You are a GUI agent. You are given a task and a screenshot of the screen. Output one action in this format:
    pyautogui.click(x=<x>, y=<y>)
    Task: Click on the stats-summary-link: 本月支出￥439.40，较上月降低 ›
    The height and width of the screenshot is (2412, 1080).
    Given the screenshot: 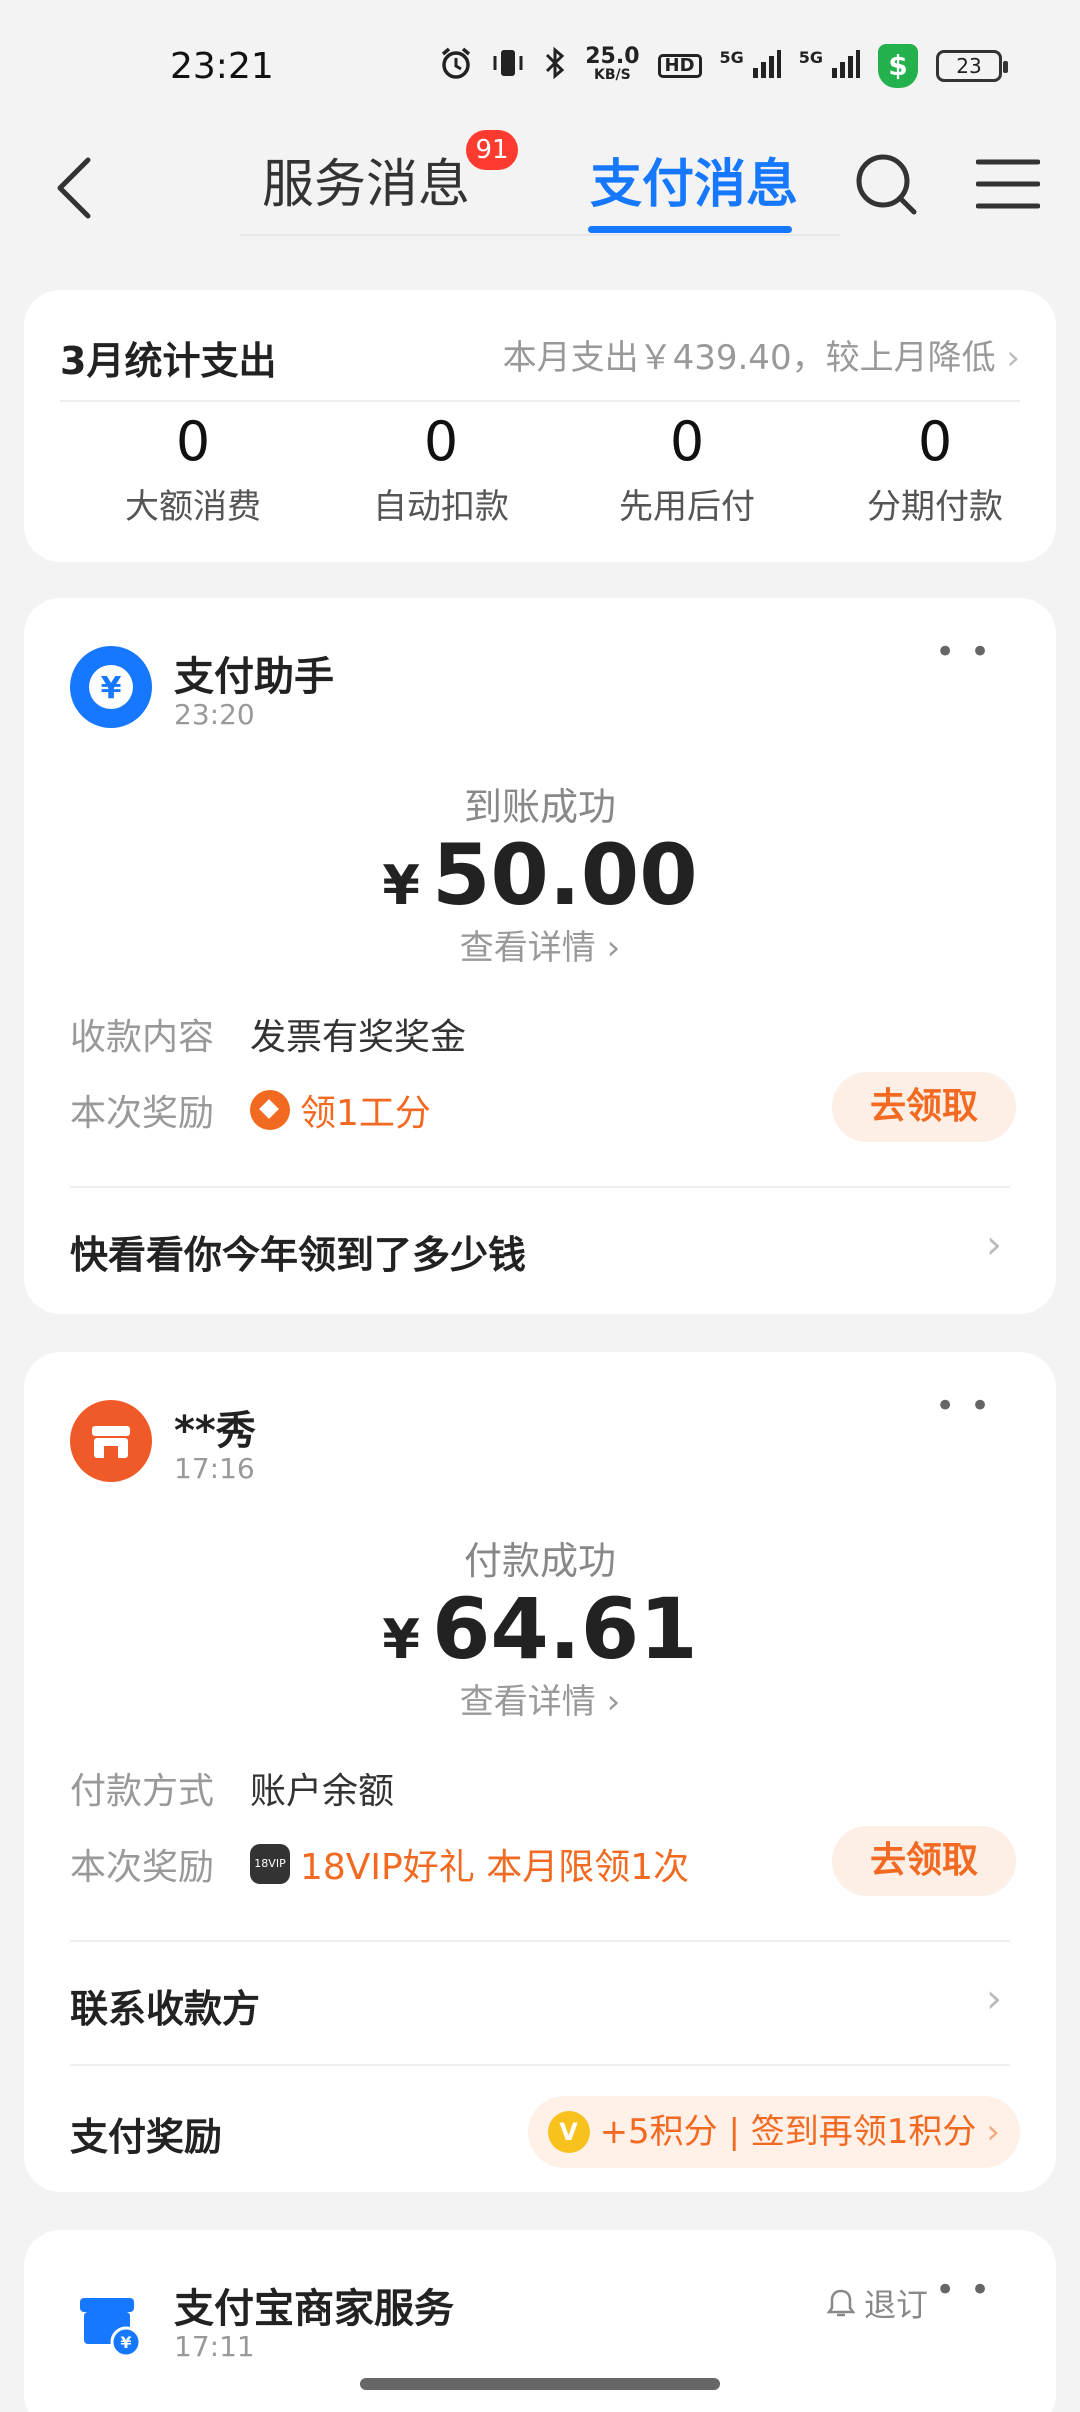 What is the action you would take?
    pyautogui.click(x=761, y=354)
    